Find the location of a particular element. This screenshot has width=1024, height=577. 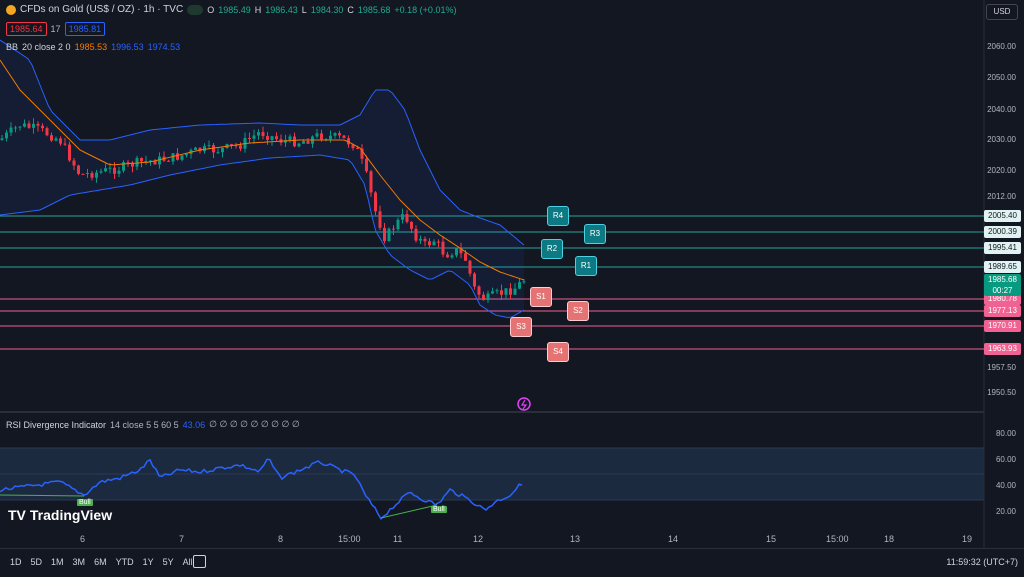

pivot-s2: S2 is located at coordinates (578, 311).